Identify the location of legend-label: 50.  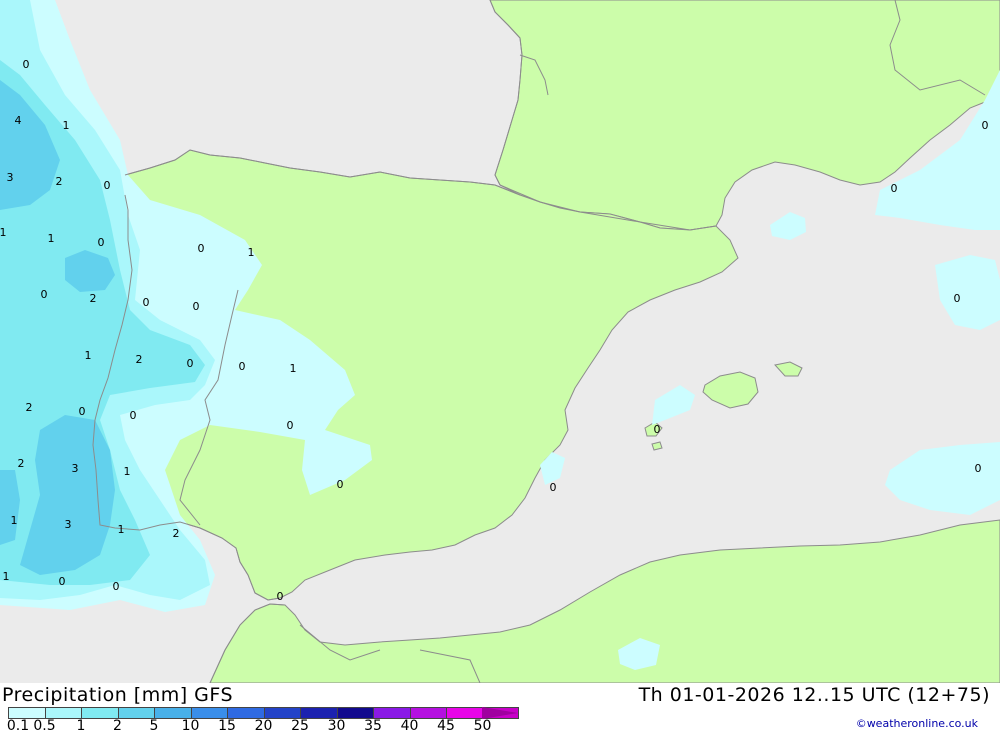
(482, 726).